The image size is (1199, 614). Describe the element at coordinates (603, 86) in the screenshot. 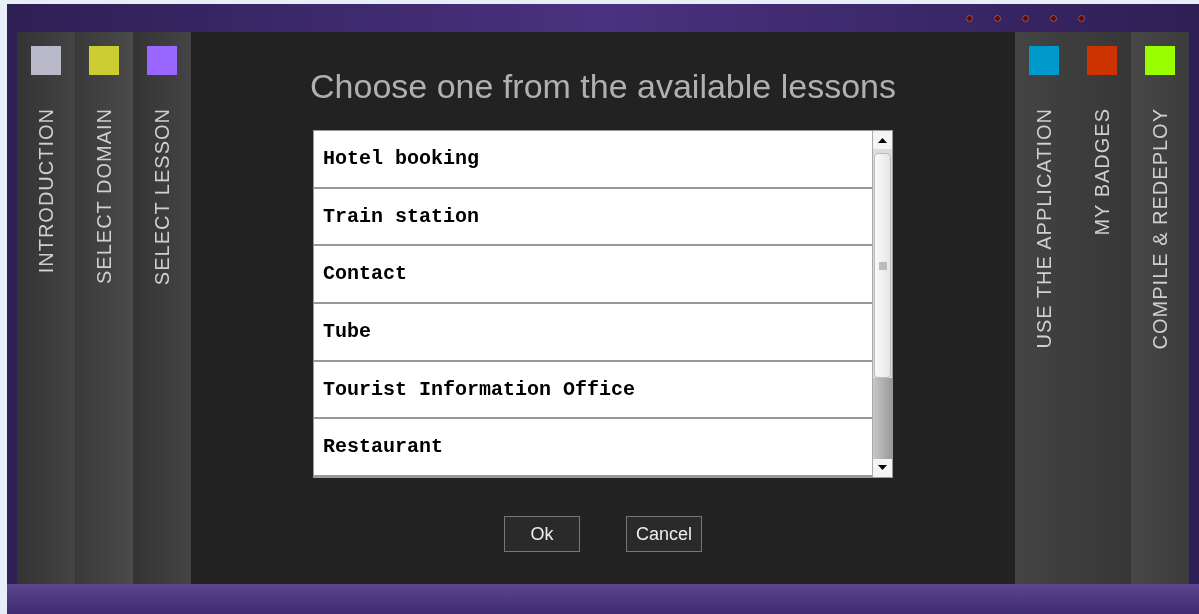

I see `page-title: Choose one from the available lessons` at that location.